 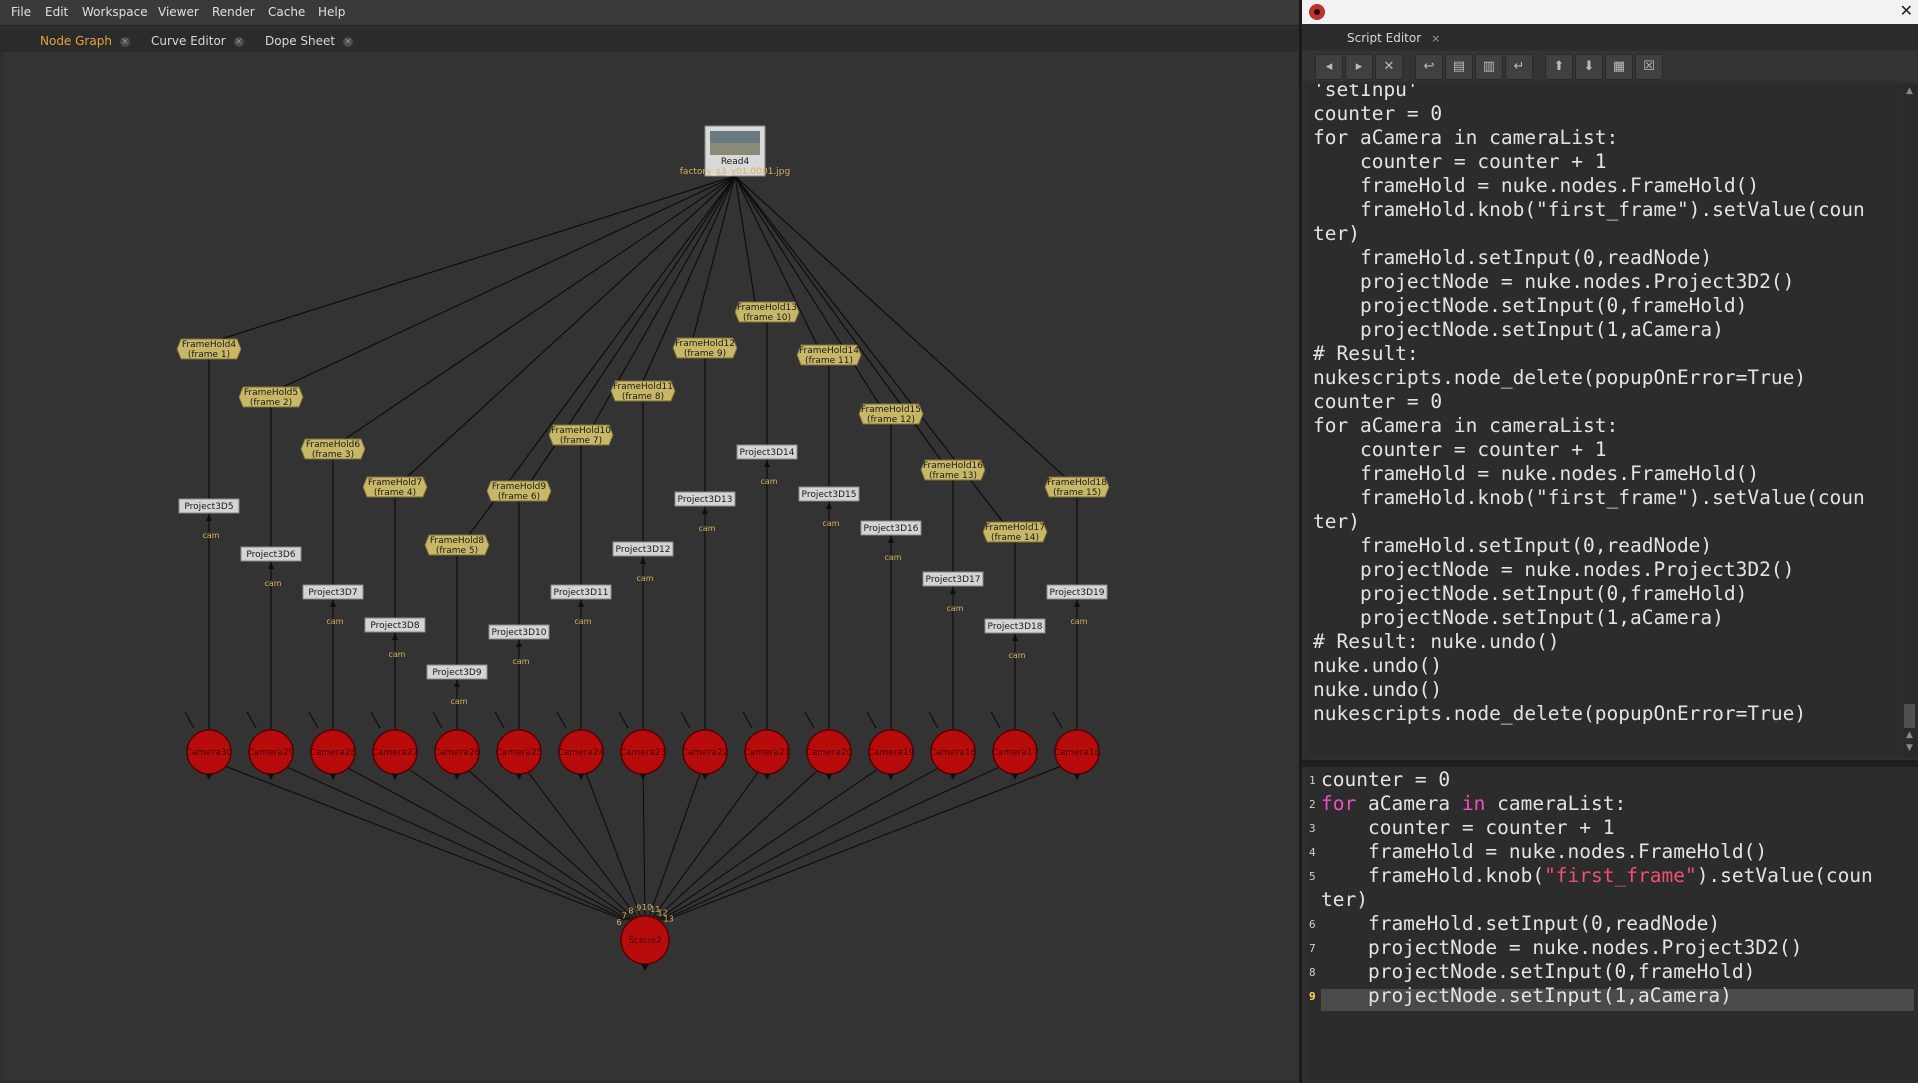 I want to click on script-editor-tab-bar: Script Editor ×, so click(x=1610, y=47).